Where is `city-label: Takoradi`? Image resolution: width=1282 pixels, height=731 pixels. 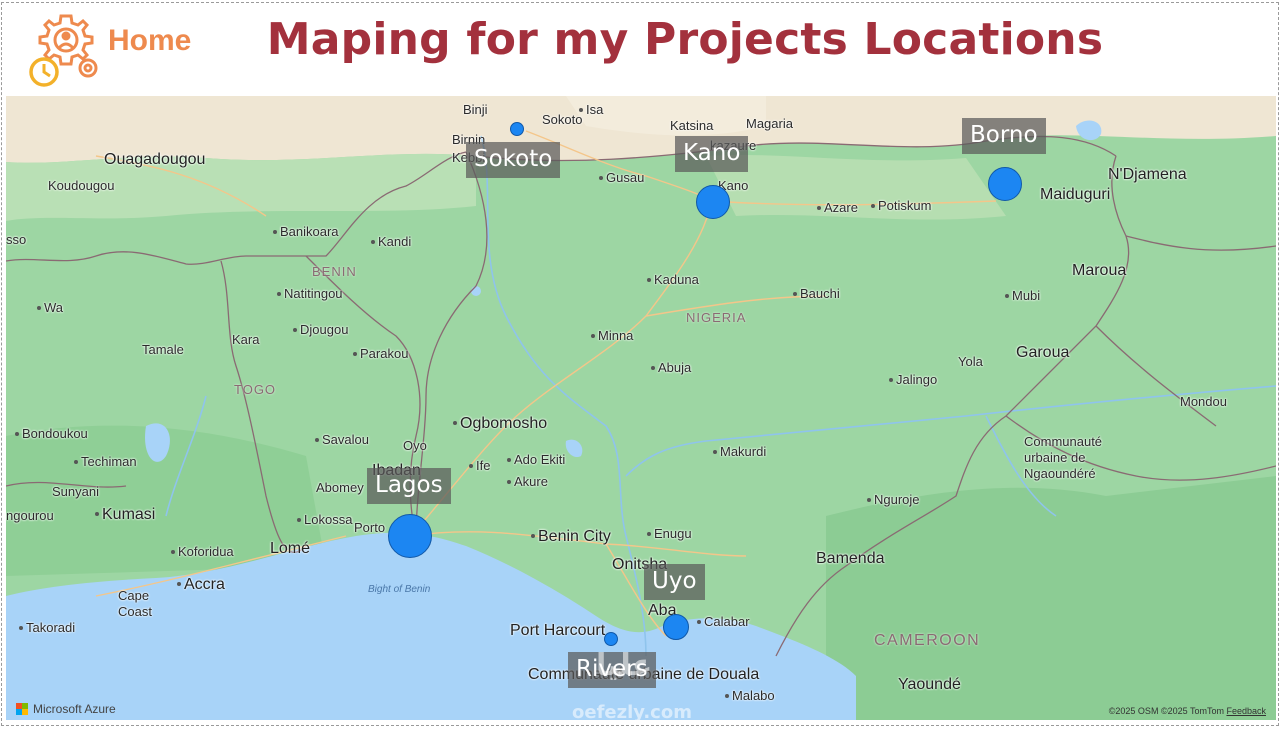 city-label: Takoradi is located at coordinates (47, 627).